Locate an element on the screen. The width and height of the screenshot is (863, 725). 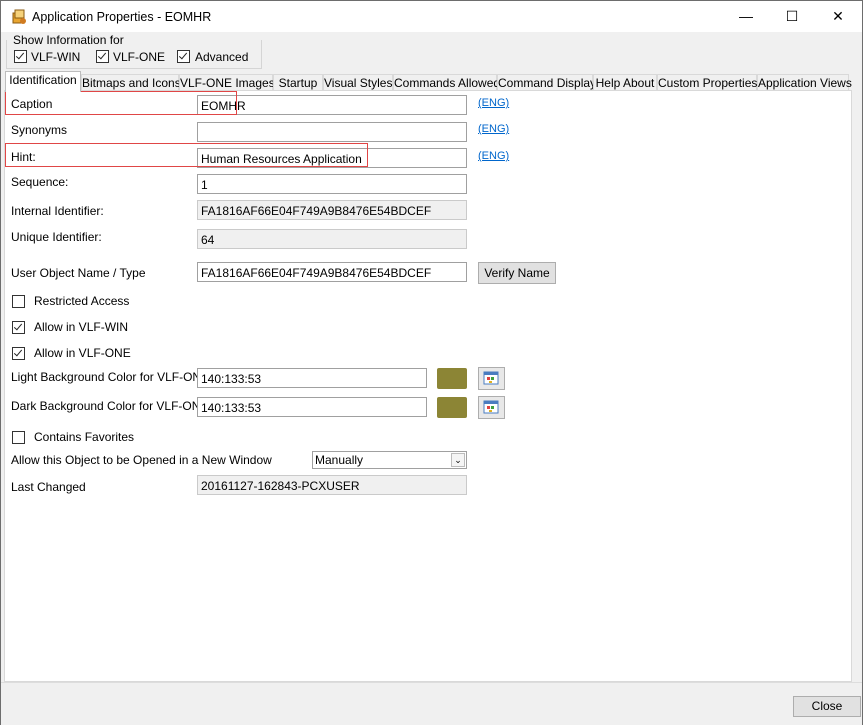
unique-identifier-label: Unique Identifier: is located at coordinates (56, 237).